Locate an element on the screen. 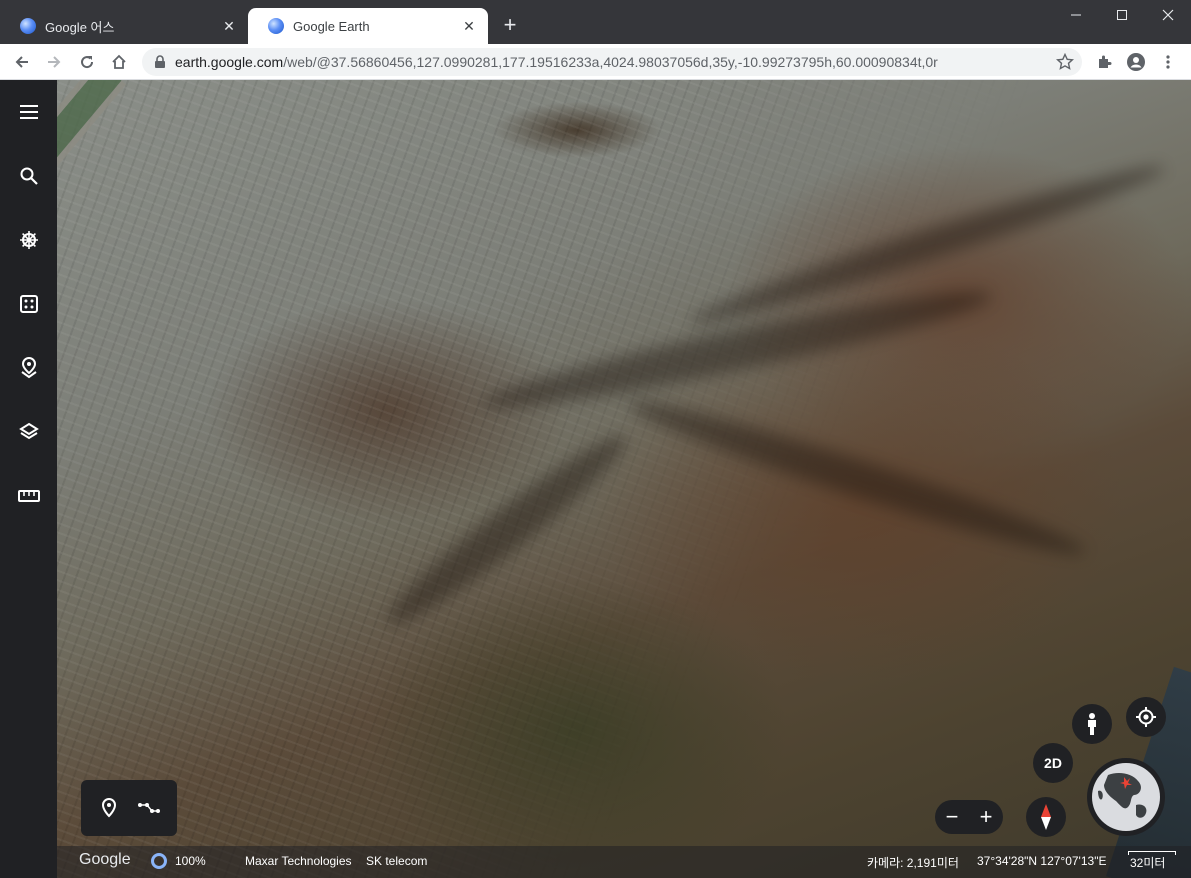 Image resolution: width=1191 pixels, height=878 pixels. projects-button is located at coordinates (29, 368).